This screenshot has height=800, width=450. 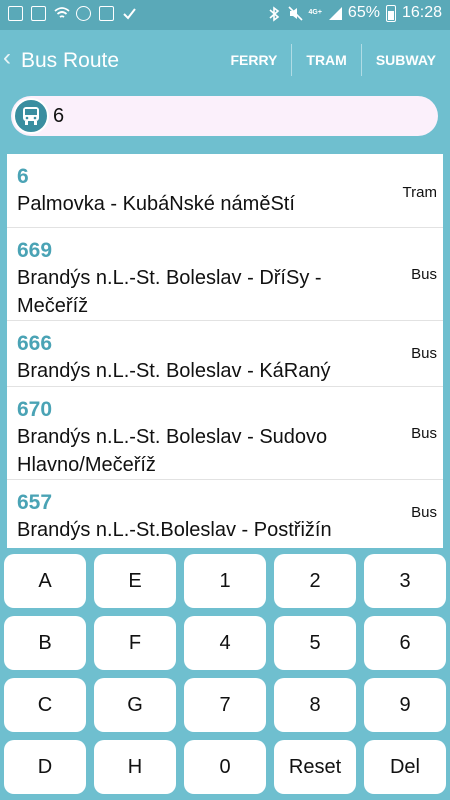 What do you see at coordinates (15, 13) in the screenshot?
I see `line-icon` at bounding box center [15, 13].